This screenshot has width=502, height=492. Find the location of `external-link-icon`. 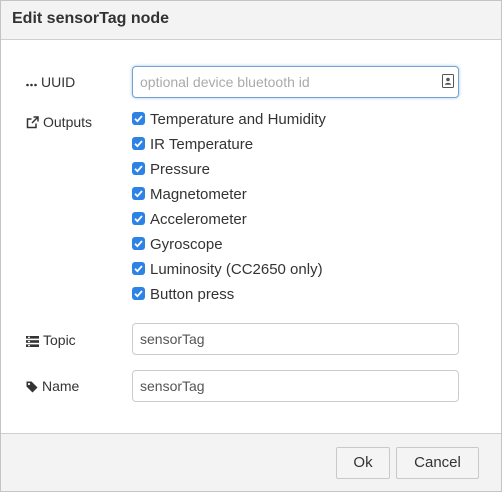

external-link-icon is located at coordinates (34, 122).